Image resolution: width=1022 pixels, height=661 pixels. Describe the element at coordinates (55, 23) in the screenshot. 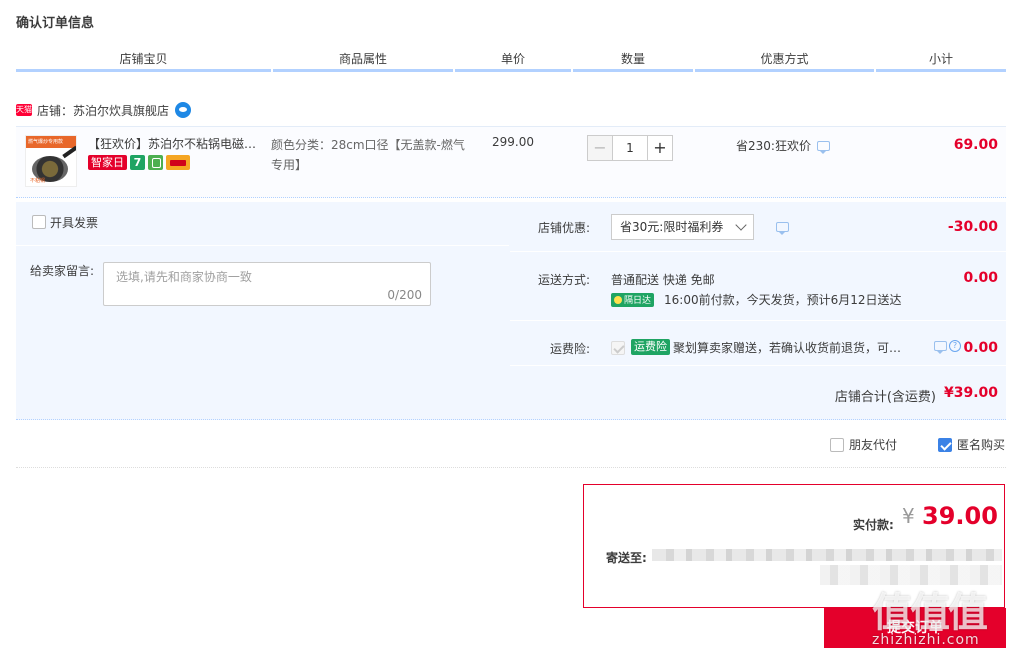

I see `page-title: 确认订单信息` at that location.